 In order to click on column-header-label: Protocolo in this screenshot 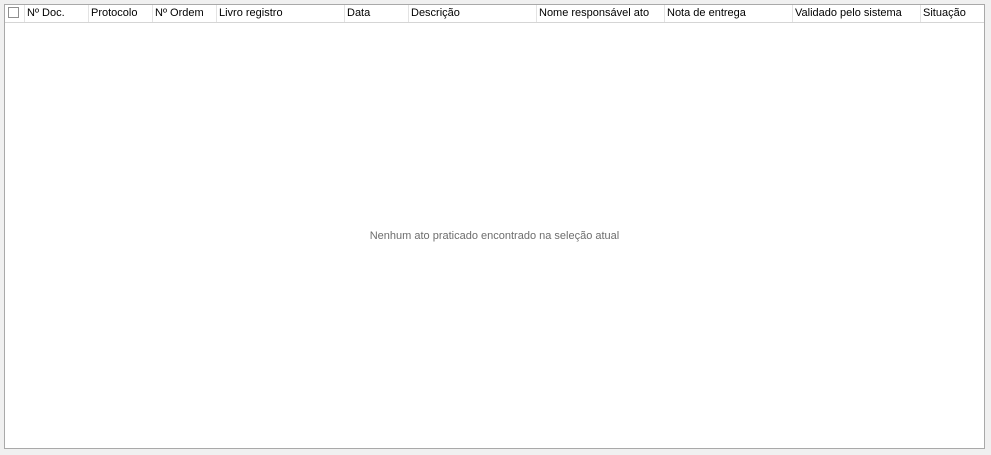, I will do `click(114, 13)`.